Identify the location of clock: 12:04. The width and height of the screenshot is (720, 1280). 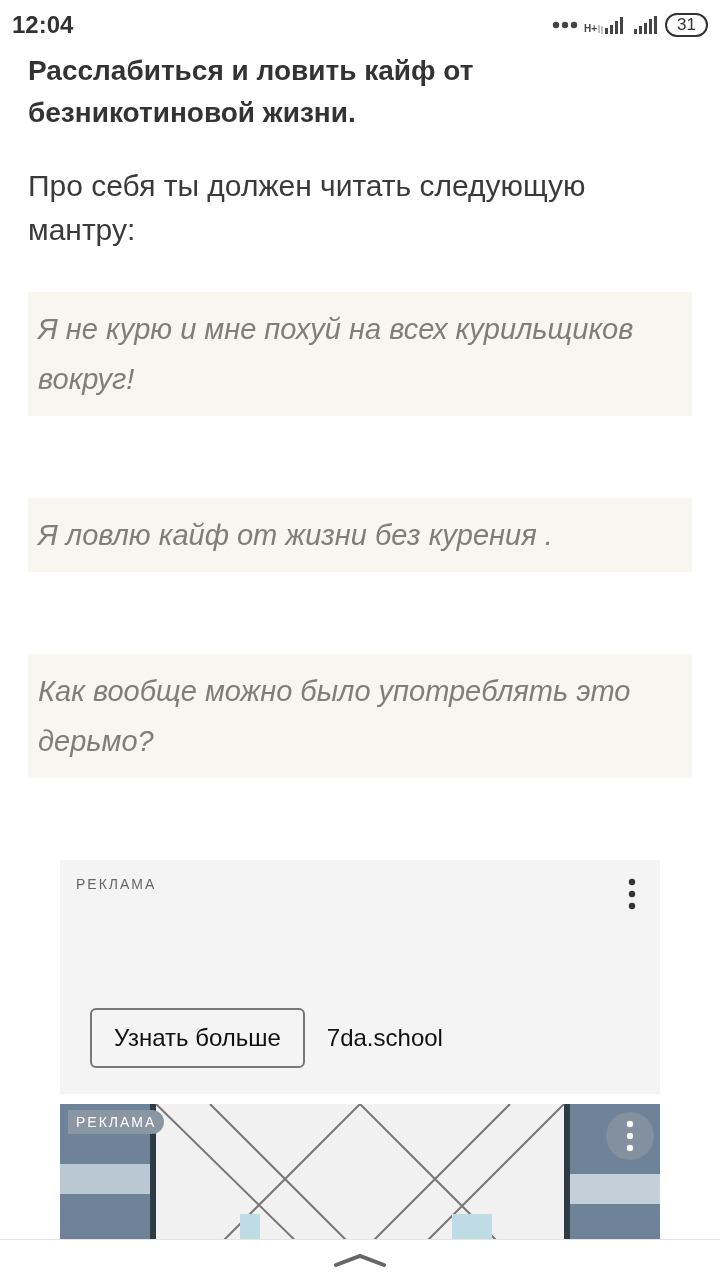
(43, 25).